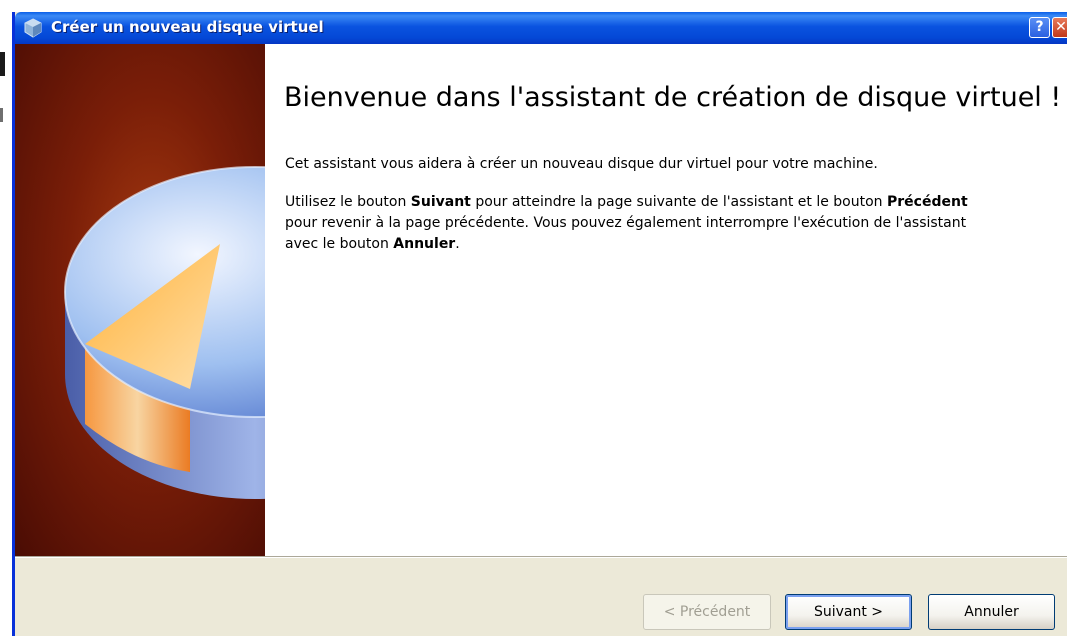  What do you see at coordinates (541, 597) in the screenshot?
I see `button-bar: < Précédent Suivant > Annuler` at bounding box center [541, 597].